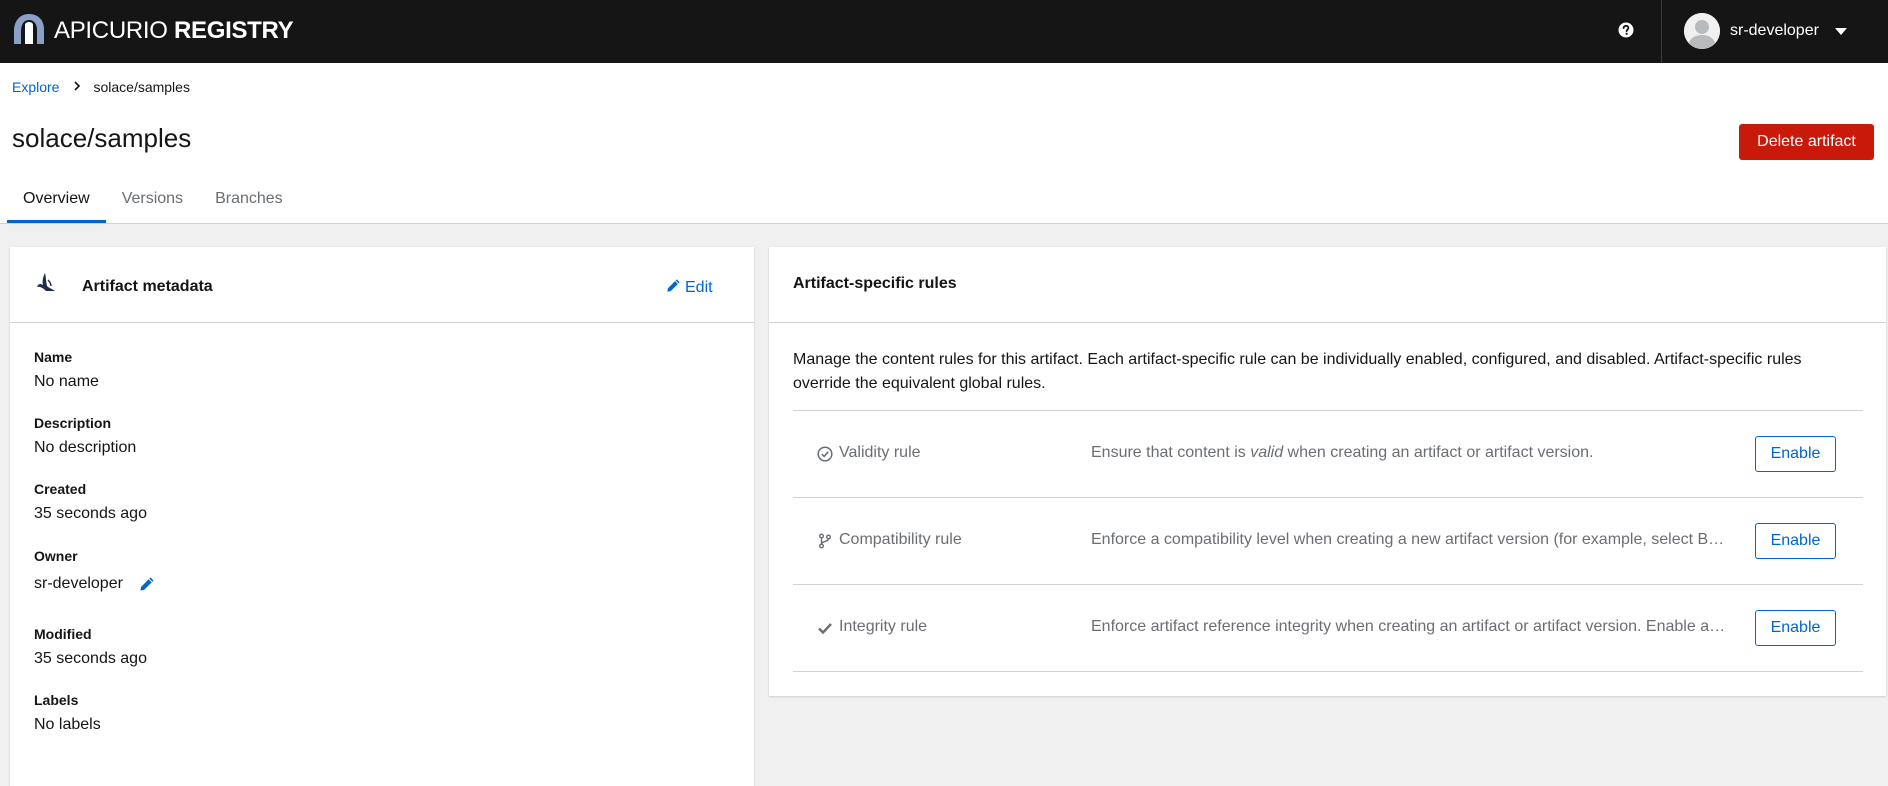 This screenshot has width=1888, height=786. What do you see at coordinates (883, 626) in the screenshot?
I see `rule-name-integrity: Integrity rule` at bounding box center [883, 626].